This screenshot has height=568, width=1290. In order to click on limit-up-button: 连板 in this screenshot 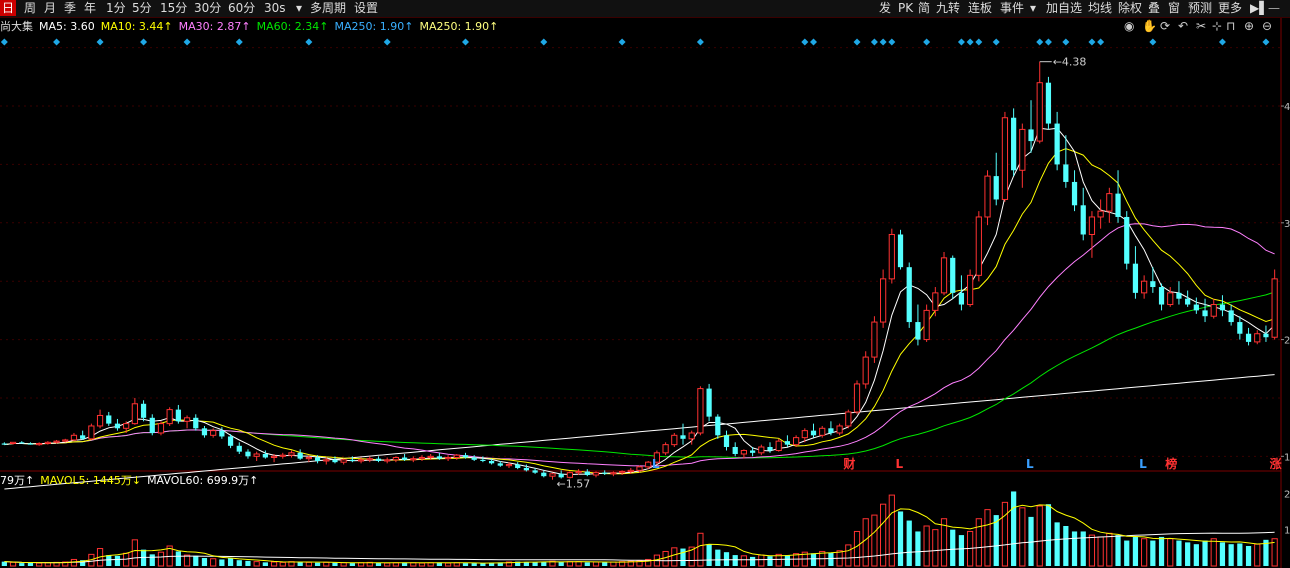, I will do `click(980, 8)`.